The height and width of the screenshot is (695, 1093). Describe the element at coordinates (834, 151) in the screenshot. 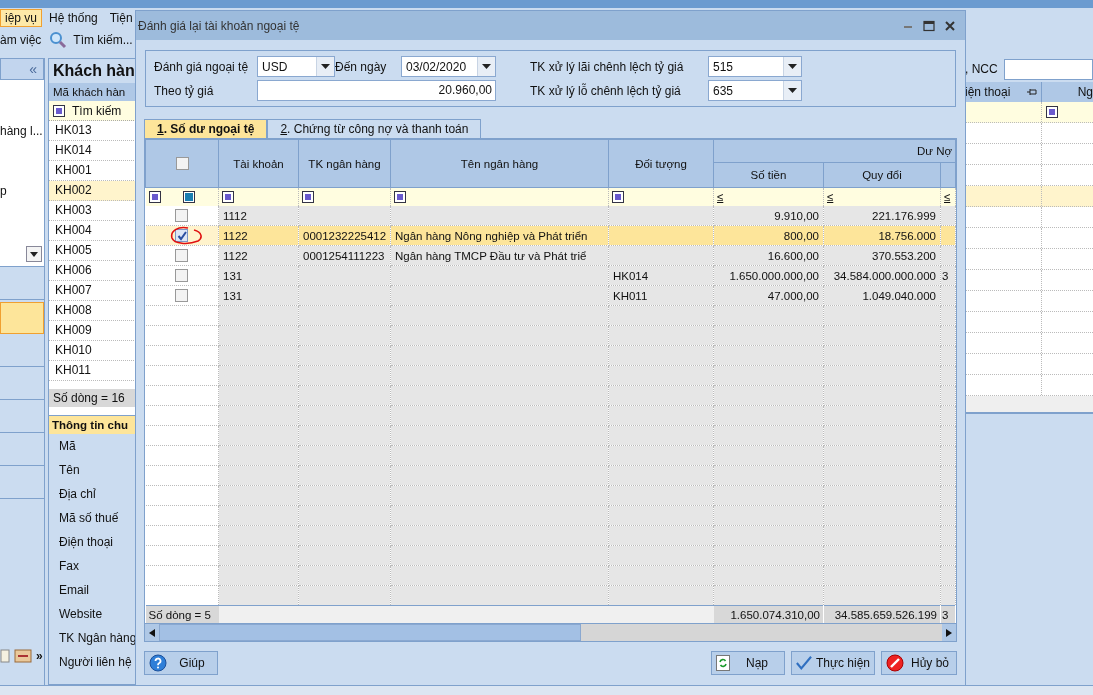

I see `column-group-header: Dư Nợ` at that location.